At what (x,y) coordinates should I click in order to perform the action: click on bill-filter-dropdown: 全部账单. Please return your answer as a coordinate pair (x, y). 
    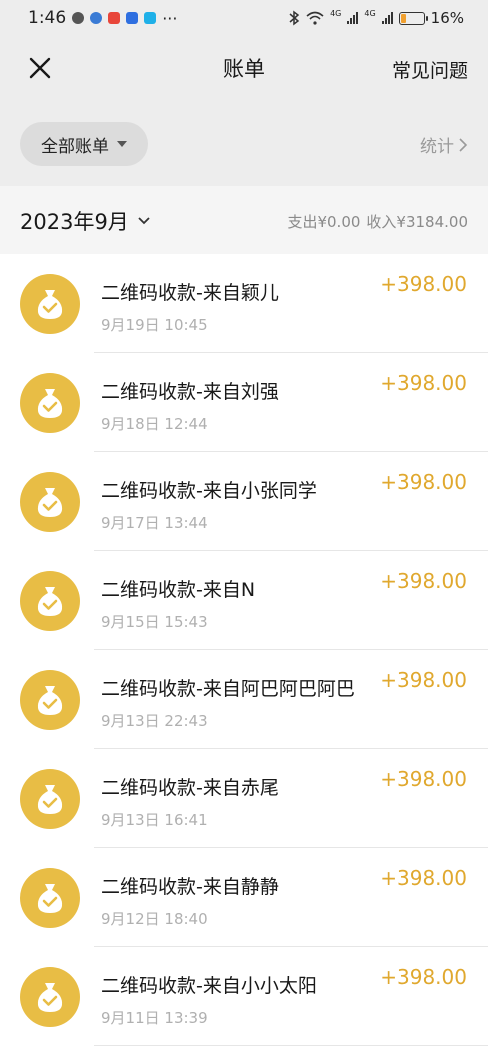
    Looking at the image, I should click on (84, 144).